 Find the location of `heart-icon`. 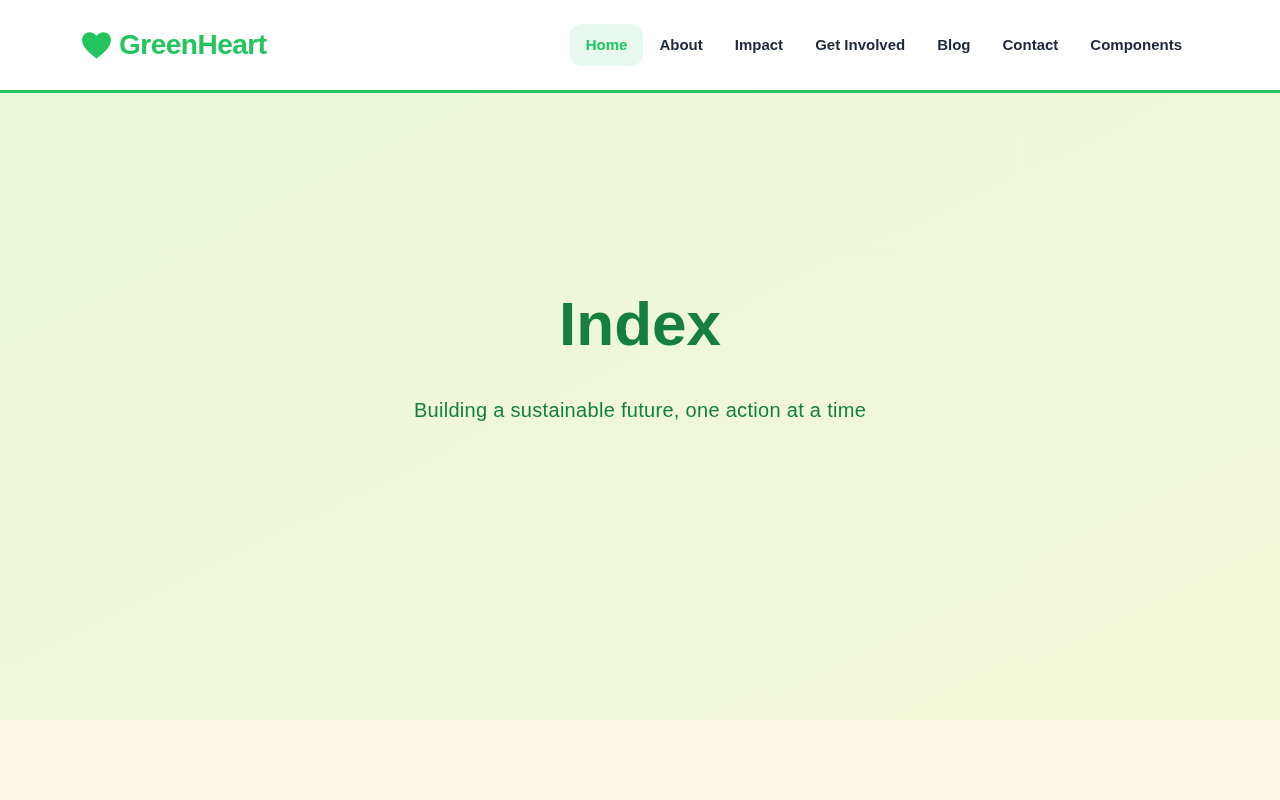

heart-icon is located at coordinates (96, 45).